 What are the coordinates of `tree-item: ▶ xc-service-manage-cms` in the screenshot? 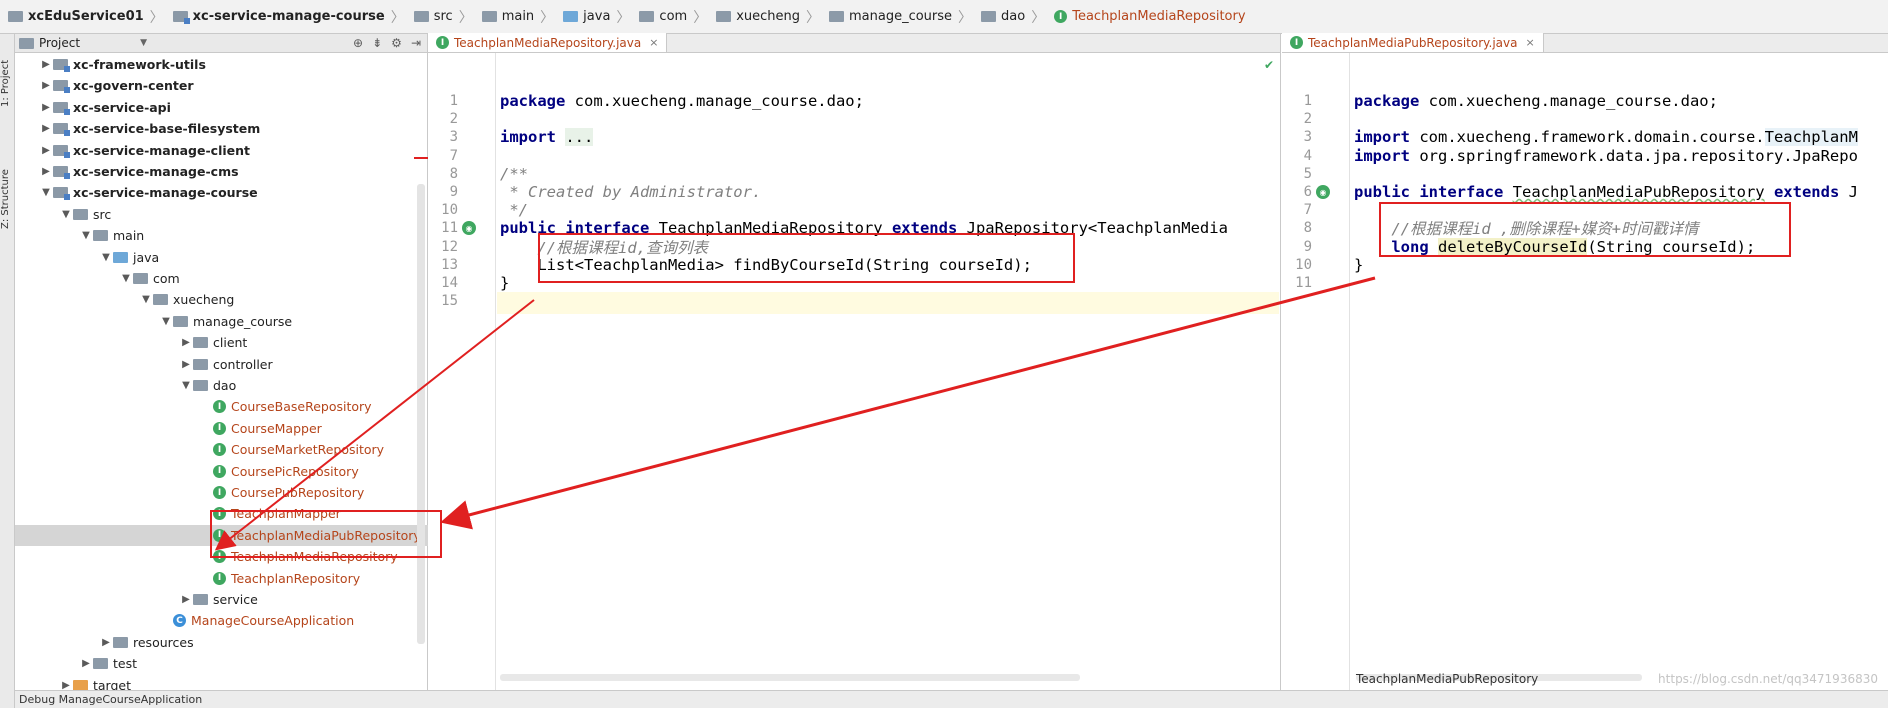 It's located at (221, 171).